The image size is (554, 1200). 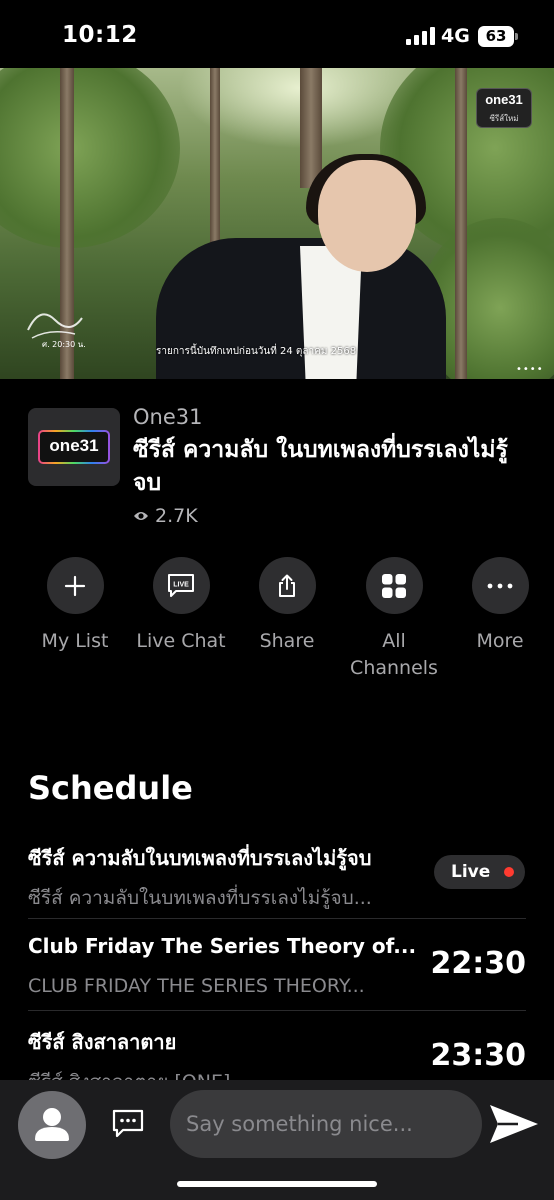 What do you see at coordinates (326, 1124) in the screenshot?
I see `chat-message-input` at bounding box center [326, 1124].